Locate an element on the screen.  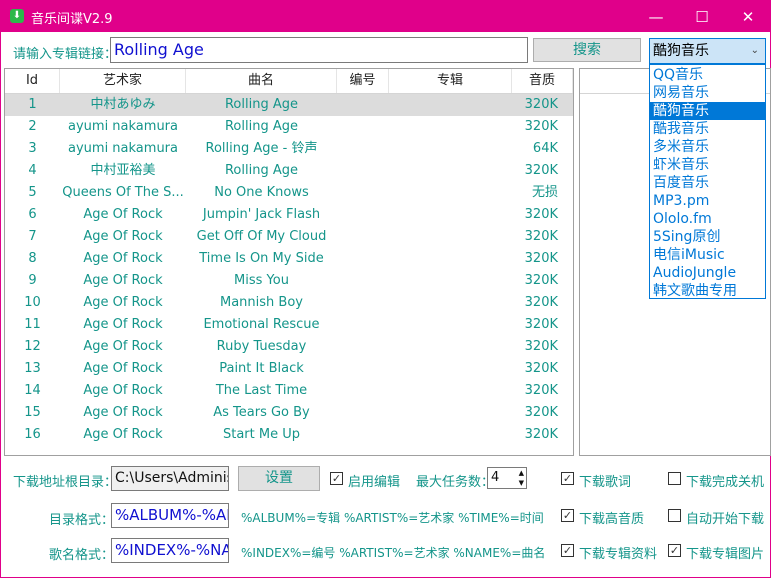
table-row: 7 Age Of Rock Get Off Of My Cloud 320K is located at coordinates (289, 237).